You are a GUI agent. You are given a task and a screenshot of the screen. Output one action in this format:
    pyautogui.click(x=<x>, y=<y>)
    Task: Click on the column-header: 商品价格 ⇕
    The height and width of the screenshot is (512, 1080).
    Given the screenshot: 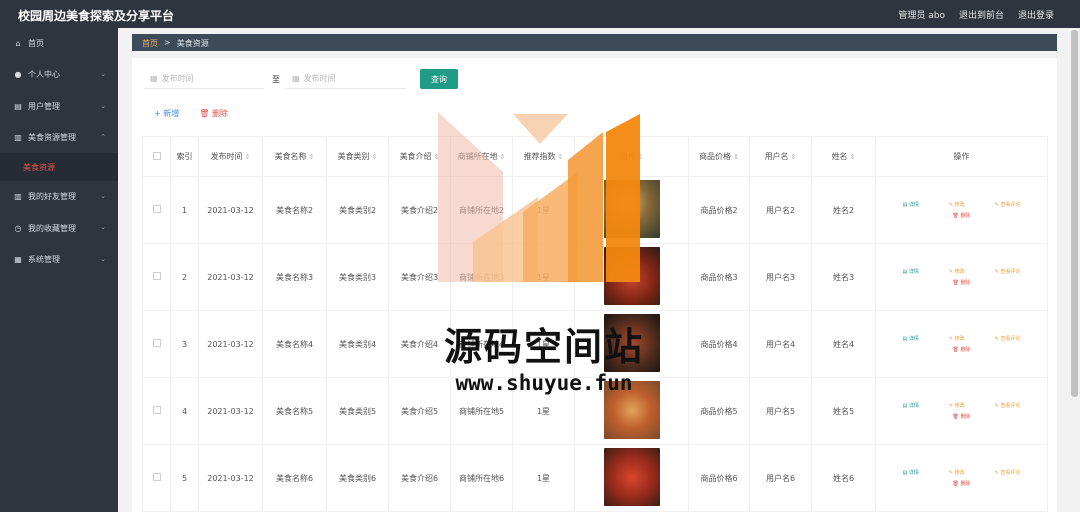 What is the action you would take?
    pyautogui.click(x=719, y=156)
    